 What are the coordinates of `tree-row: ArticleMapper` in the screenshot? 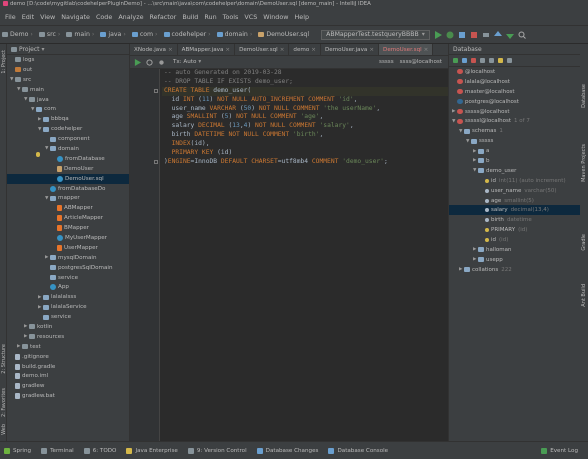 It's located at (68, 218).